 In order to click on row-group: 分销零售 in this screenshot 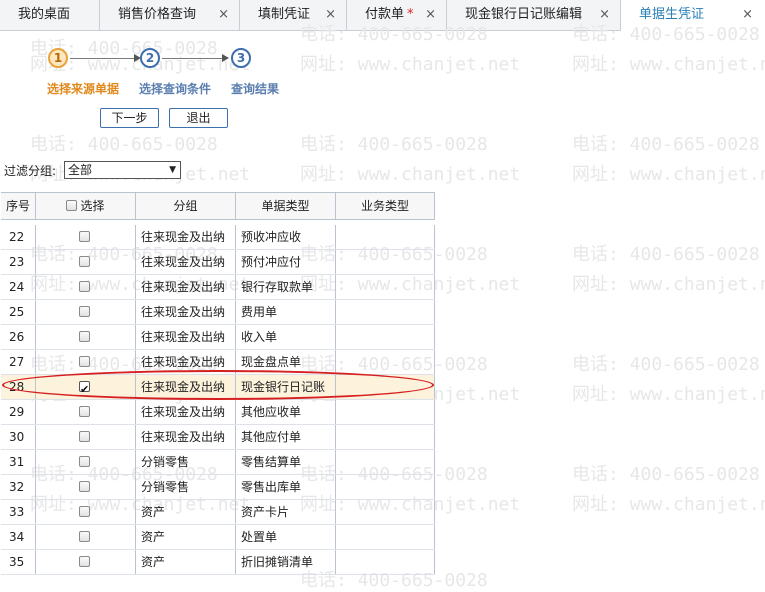, I will do `click(186, 487)`.